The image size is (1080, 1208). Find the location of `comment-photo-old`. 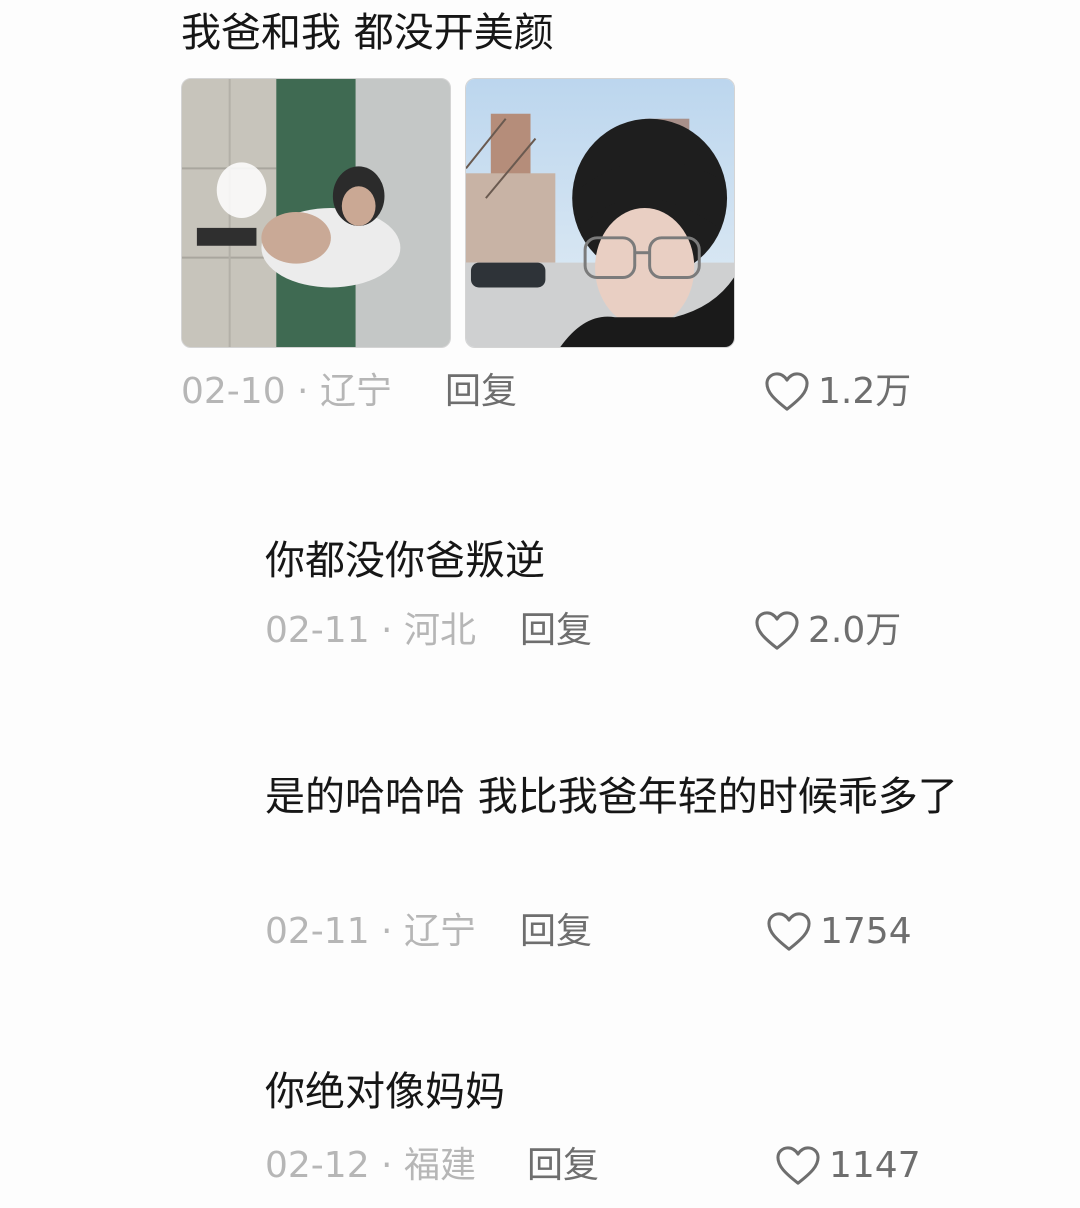

comment-photo-old is located at coordinates (316, 213).